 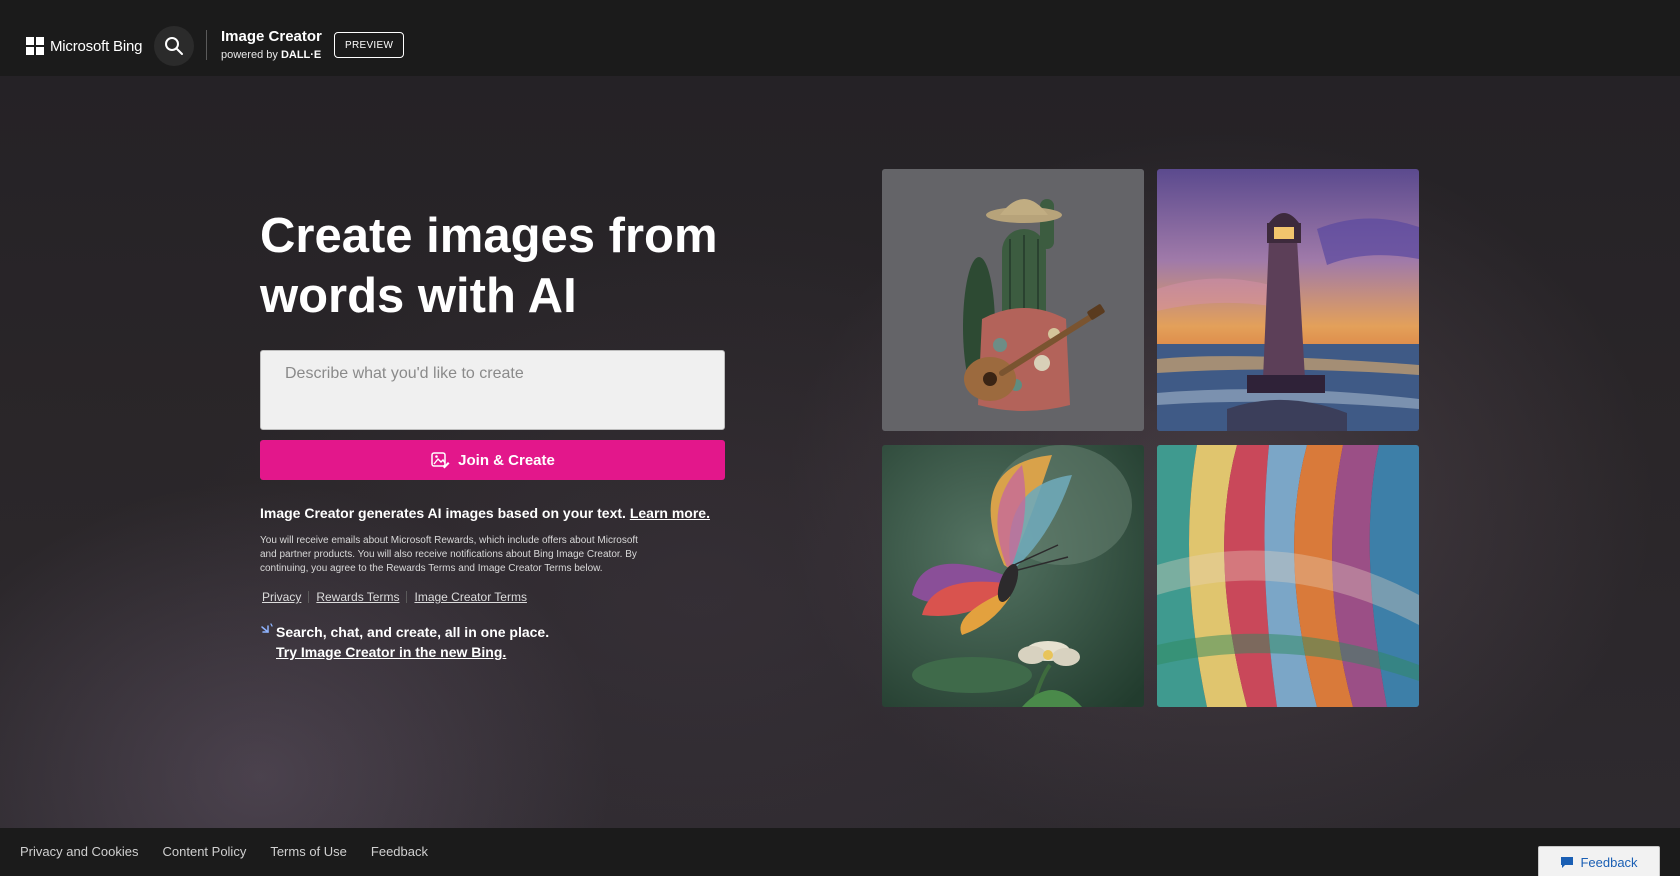 I want to click on join-and-create-button: Join & Create, so click(x=492, y=460).